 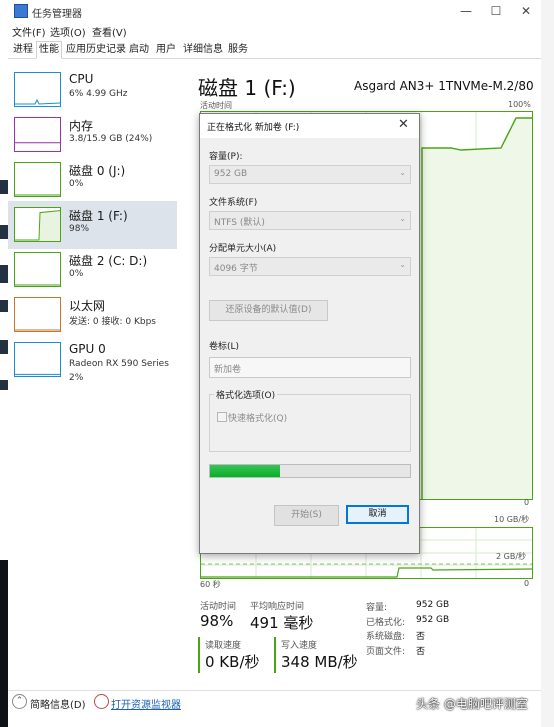 I want to click on sidebar-item-memory: 内存 3.8/15.9 GB (24%), so click(x=92, y=135).